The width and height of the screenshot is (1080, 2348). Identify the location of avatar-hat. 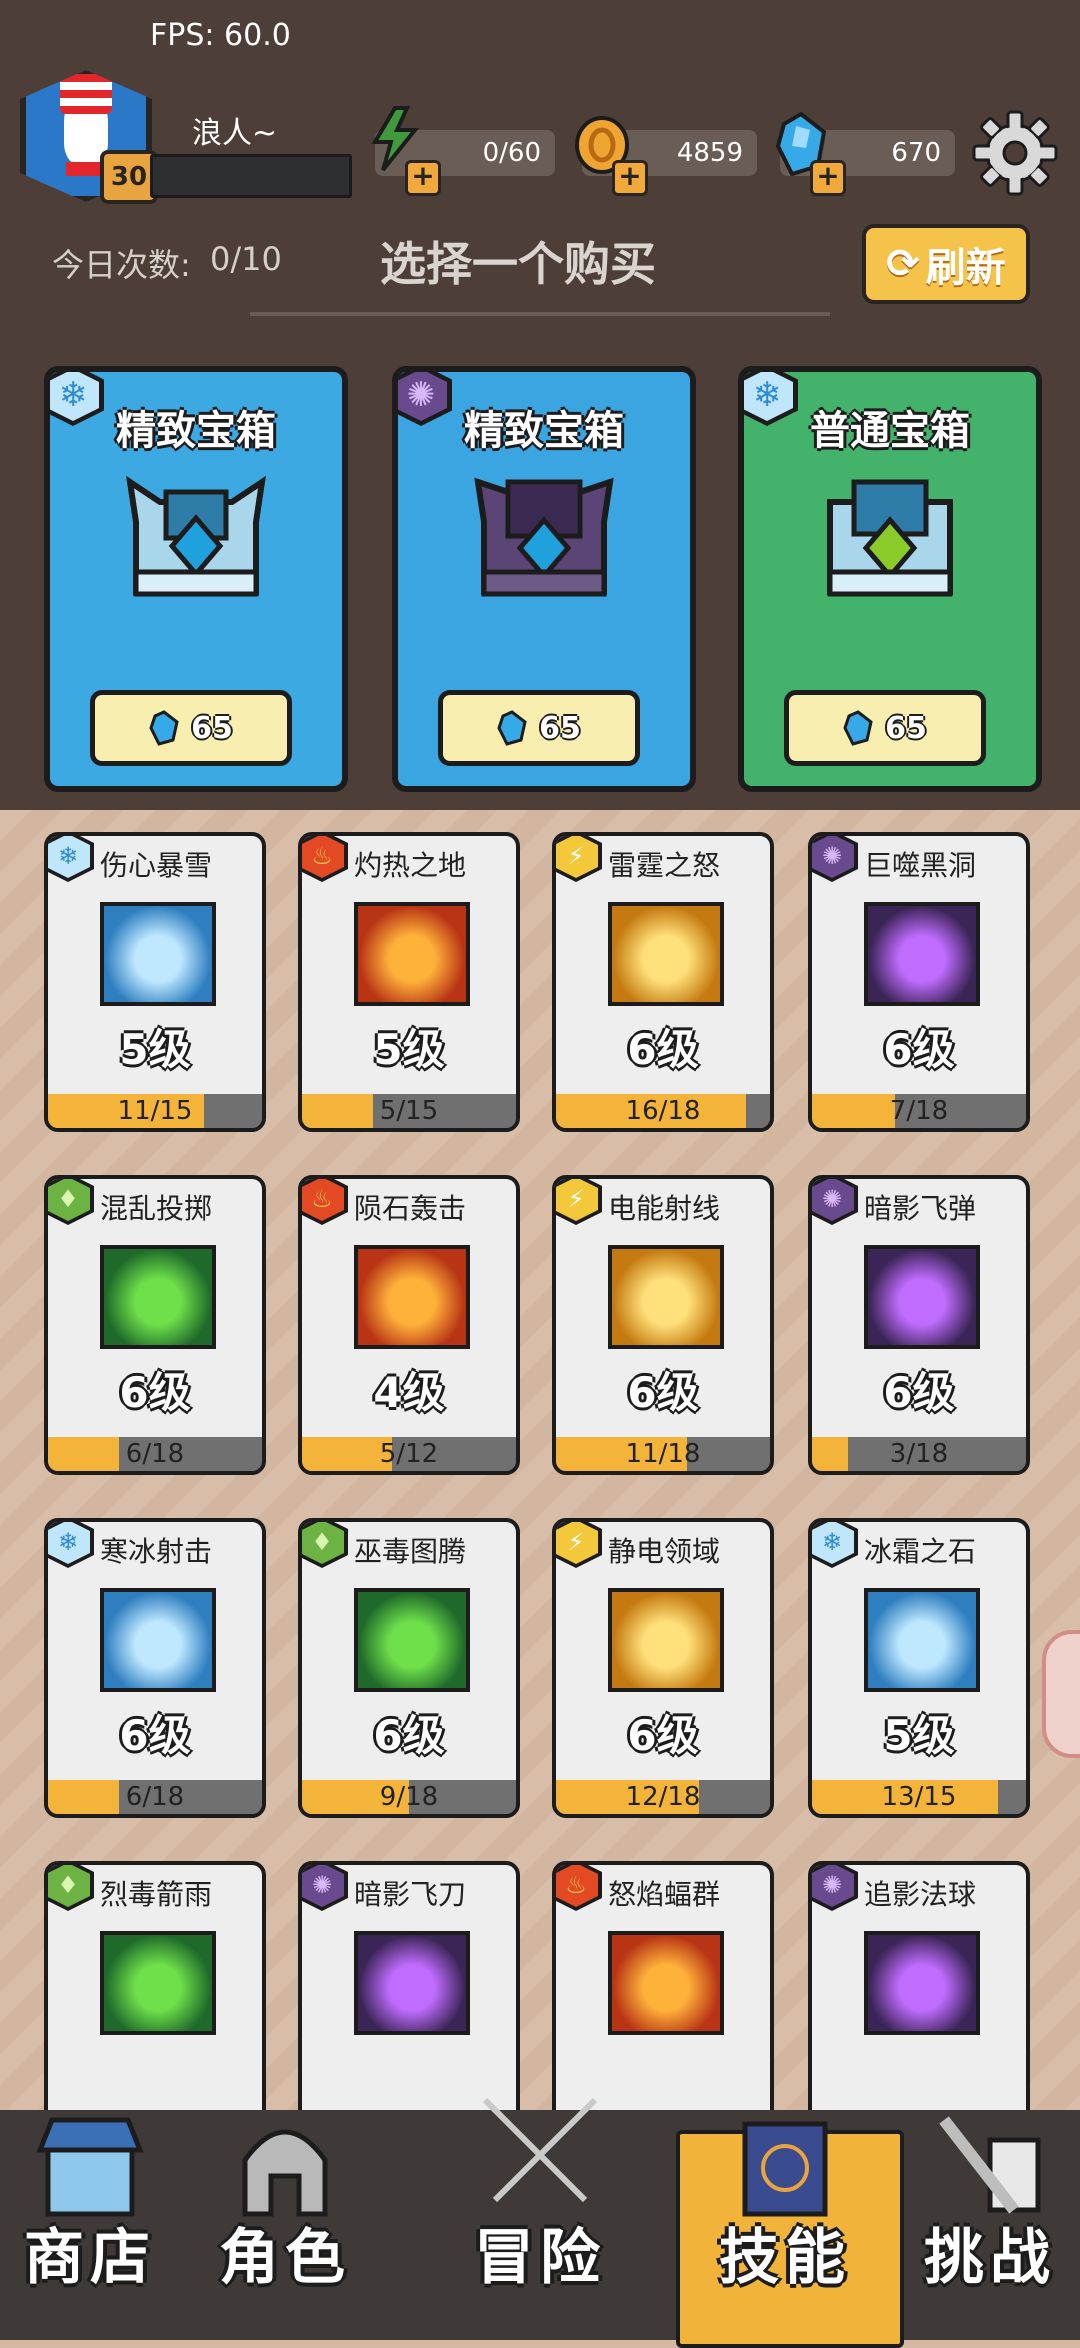
(86, 94).